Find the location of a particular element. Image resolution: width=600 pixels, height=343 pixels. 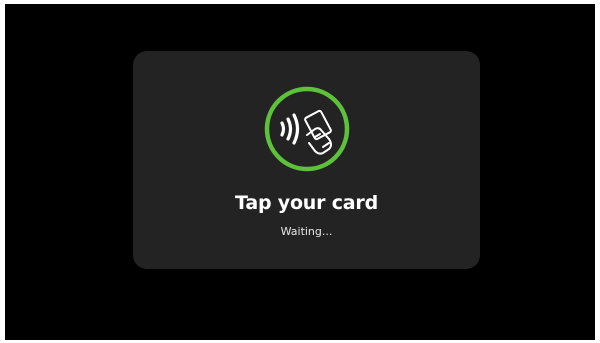

contactless-payment-icon is located at coordinates (307, 129).